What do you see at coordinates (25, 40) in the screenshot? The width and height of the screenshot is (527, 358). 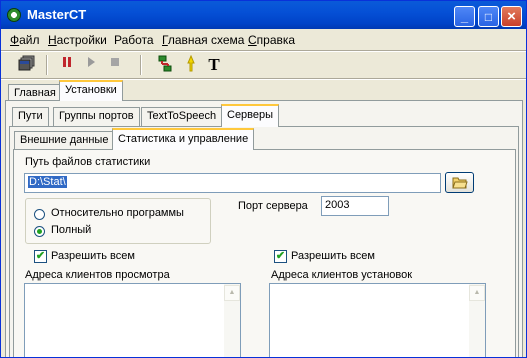 I see `menu-file: Файл` at bounding box center [25, 40].